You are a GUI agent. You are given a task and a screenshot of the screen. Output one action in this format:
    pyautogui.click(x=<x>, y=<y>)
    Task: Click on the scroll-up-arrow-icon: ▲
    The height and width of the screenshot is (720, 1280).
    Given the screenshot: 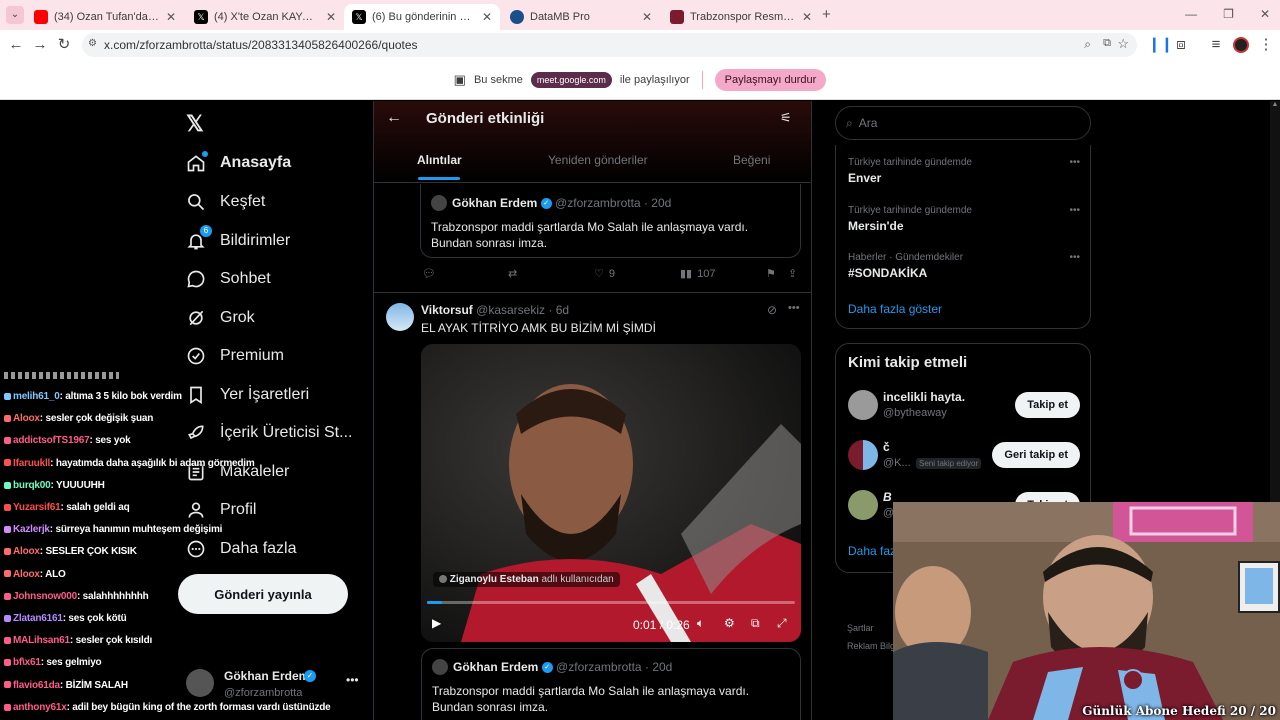 What is the action you would take?
    pyautogui.click(x=1275, y=104)
    